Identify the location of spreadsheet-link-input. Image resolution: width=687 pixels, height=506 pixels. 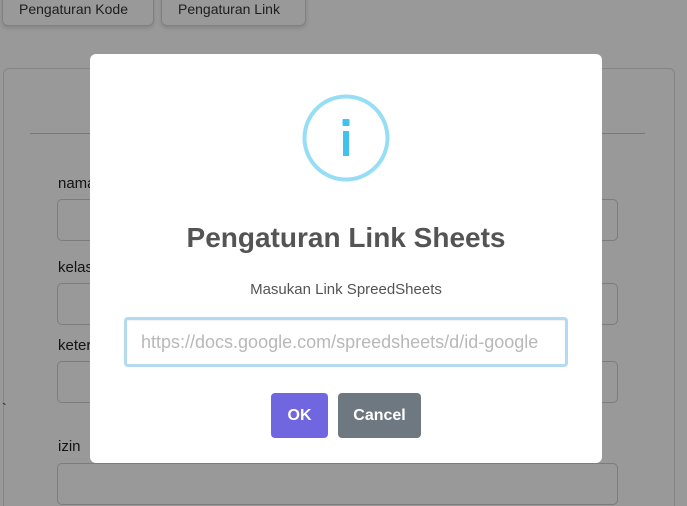
(346, 342).